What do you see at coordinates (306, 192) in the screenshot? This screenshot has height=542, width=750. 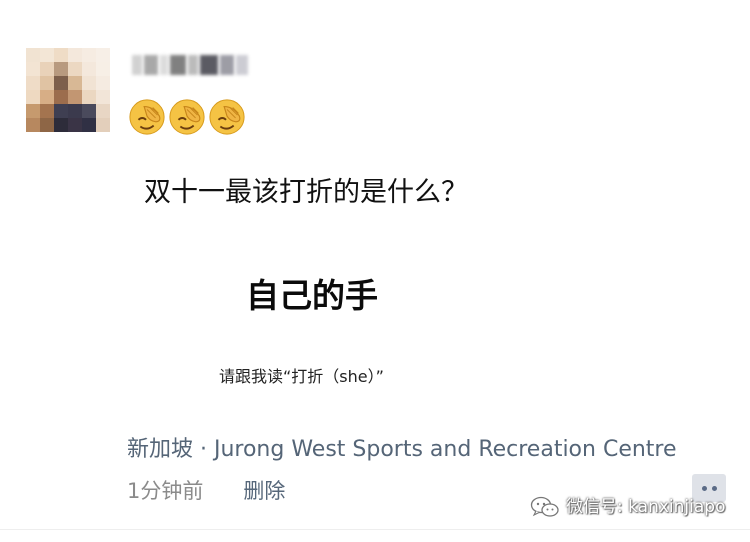 I see `post-question-text: 双十一最该打折的是什么？` at bounding box center [306, 192].